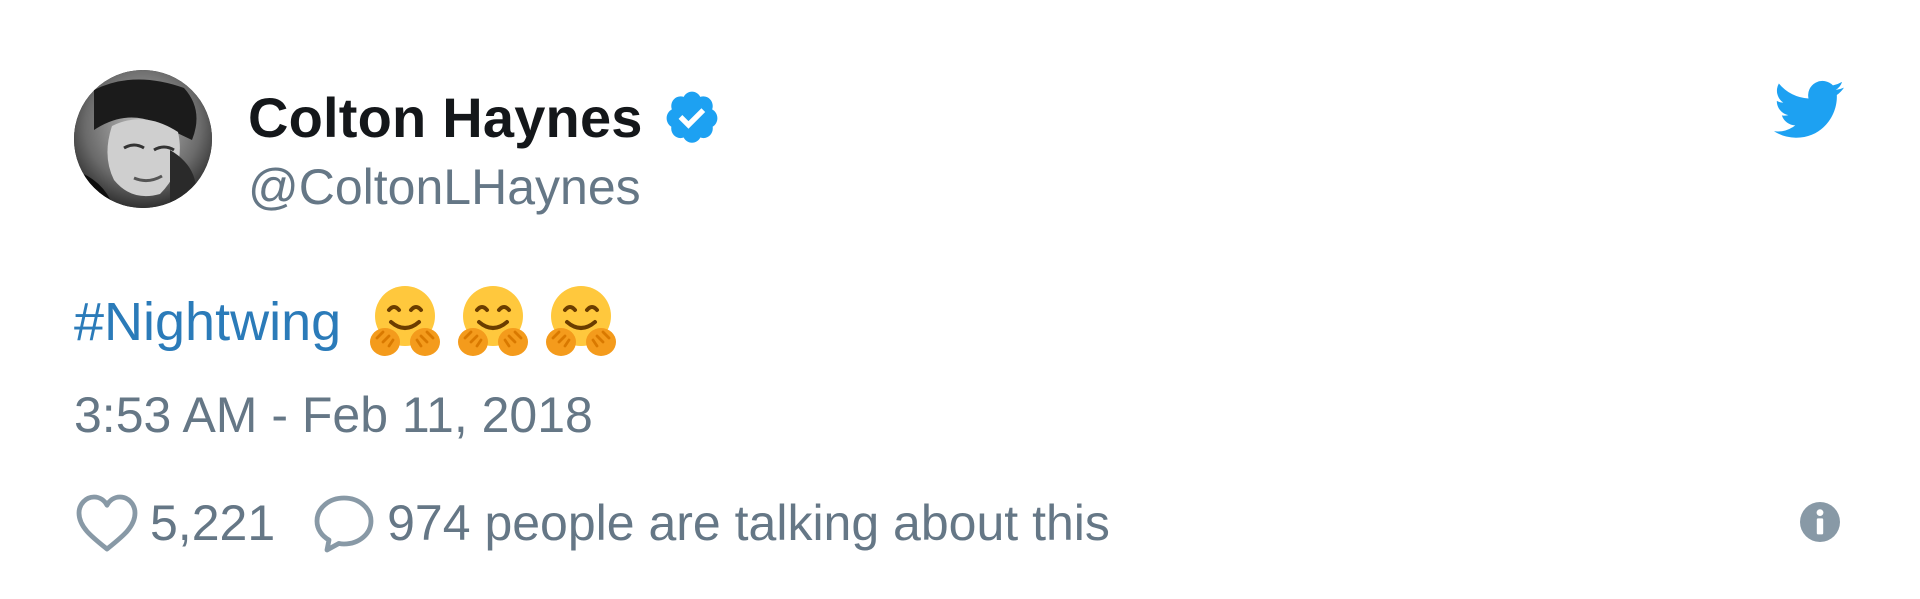 The image size is (1920, 599). What do you see at coordinates (445, 117) in the screenshot?
I see `author-name: Colton Haynes` at bounding box center [445, 117].